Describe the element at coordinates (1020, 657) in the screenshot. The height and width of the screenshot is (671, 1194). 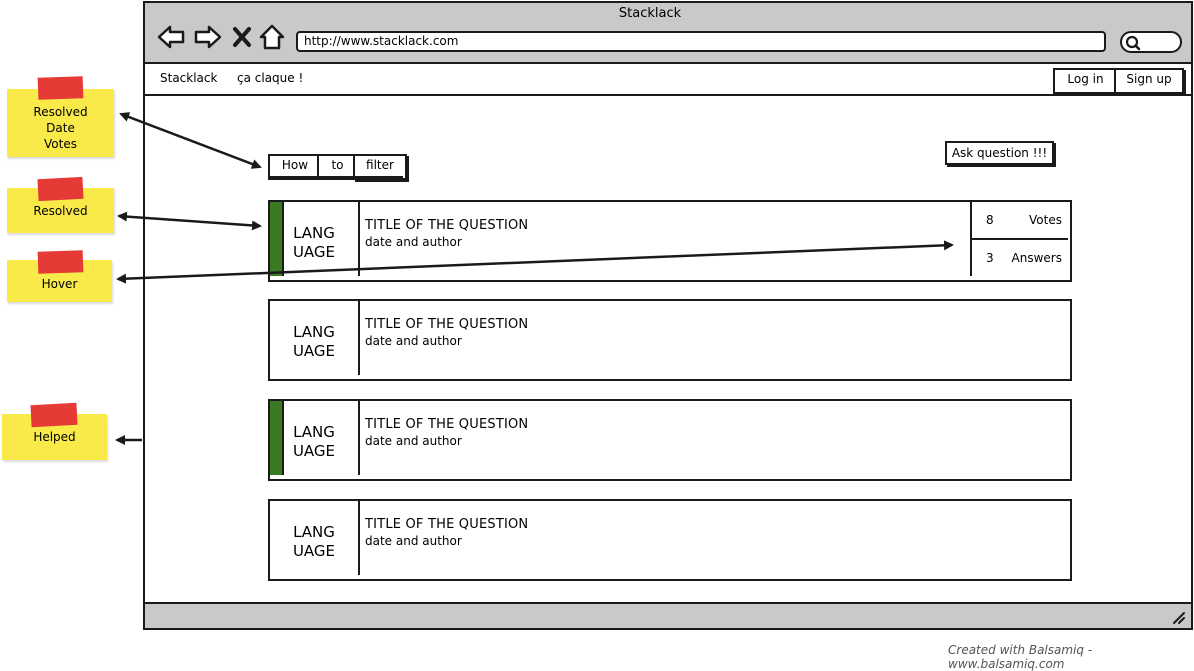
I see `balsamiq-credit: Created with Balsamiq - www.balsamiq.com` at that location.